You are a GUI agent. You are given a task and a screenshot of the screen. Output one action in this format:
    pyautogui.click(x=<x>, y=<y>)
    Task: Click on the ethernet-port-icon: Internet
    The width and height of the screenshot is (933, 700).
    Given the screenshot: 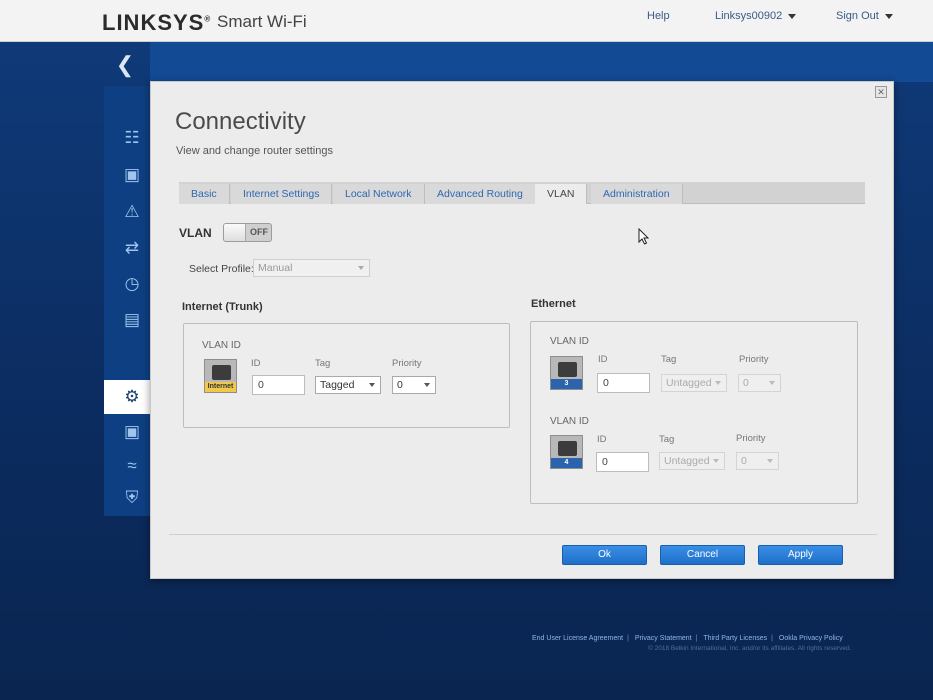 What is the action you would take?
    pyautogui.click(x=220, y=376)
    